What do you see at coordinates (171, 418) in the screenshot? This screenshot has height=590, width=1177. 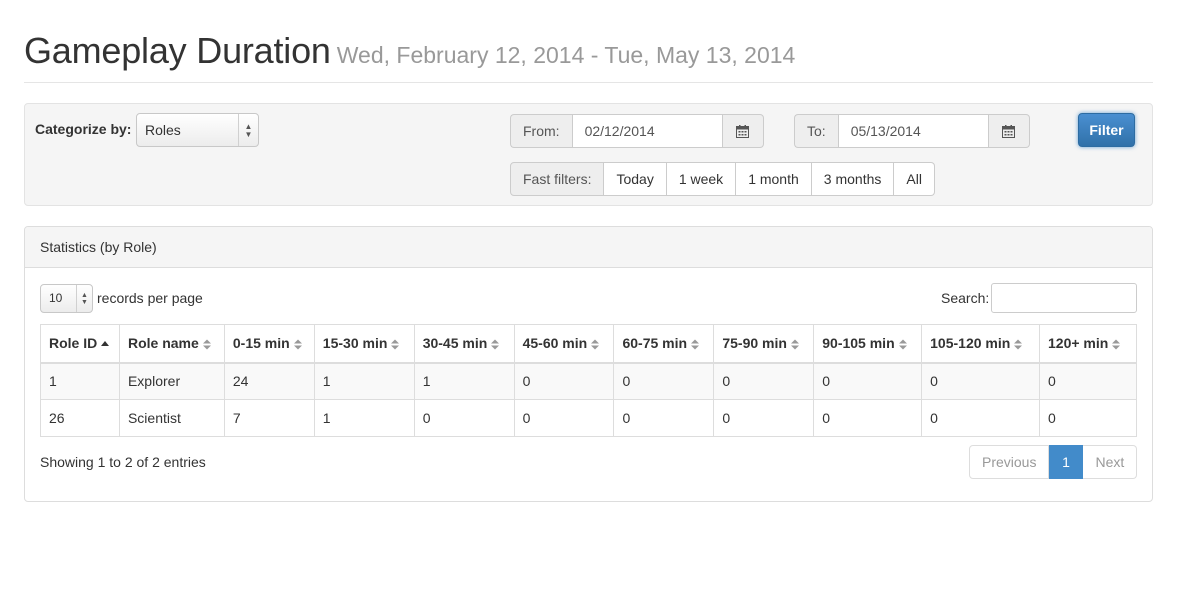 I see `table-cell: Scientist` at bounding box center [171, 418].